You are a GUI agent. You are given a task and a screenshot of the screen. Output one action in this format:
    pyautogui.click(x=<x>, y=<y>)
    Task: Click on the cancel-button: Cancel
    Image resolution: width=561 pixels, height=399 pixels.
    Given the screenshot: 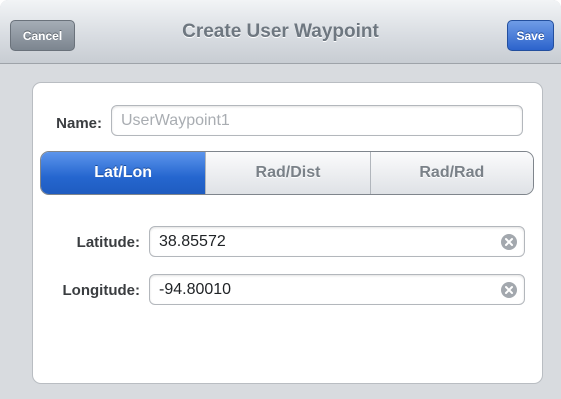 What is the action you would take?
    pyautogui.click(x=42, y=35)
    